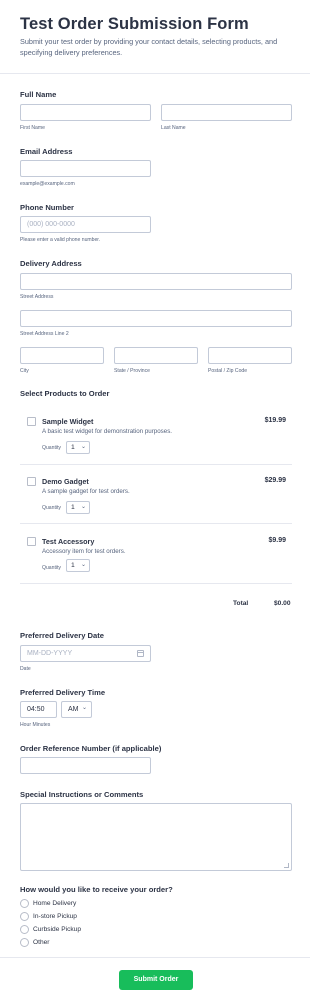 Image resolution: width=320 pixels, height=1007 pixels. I want to click on form-title: Test Order Submission Form, so click(134, 24).